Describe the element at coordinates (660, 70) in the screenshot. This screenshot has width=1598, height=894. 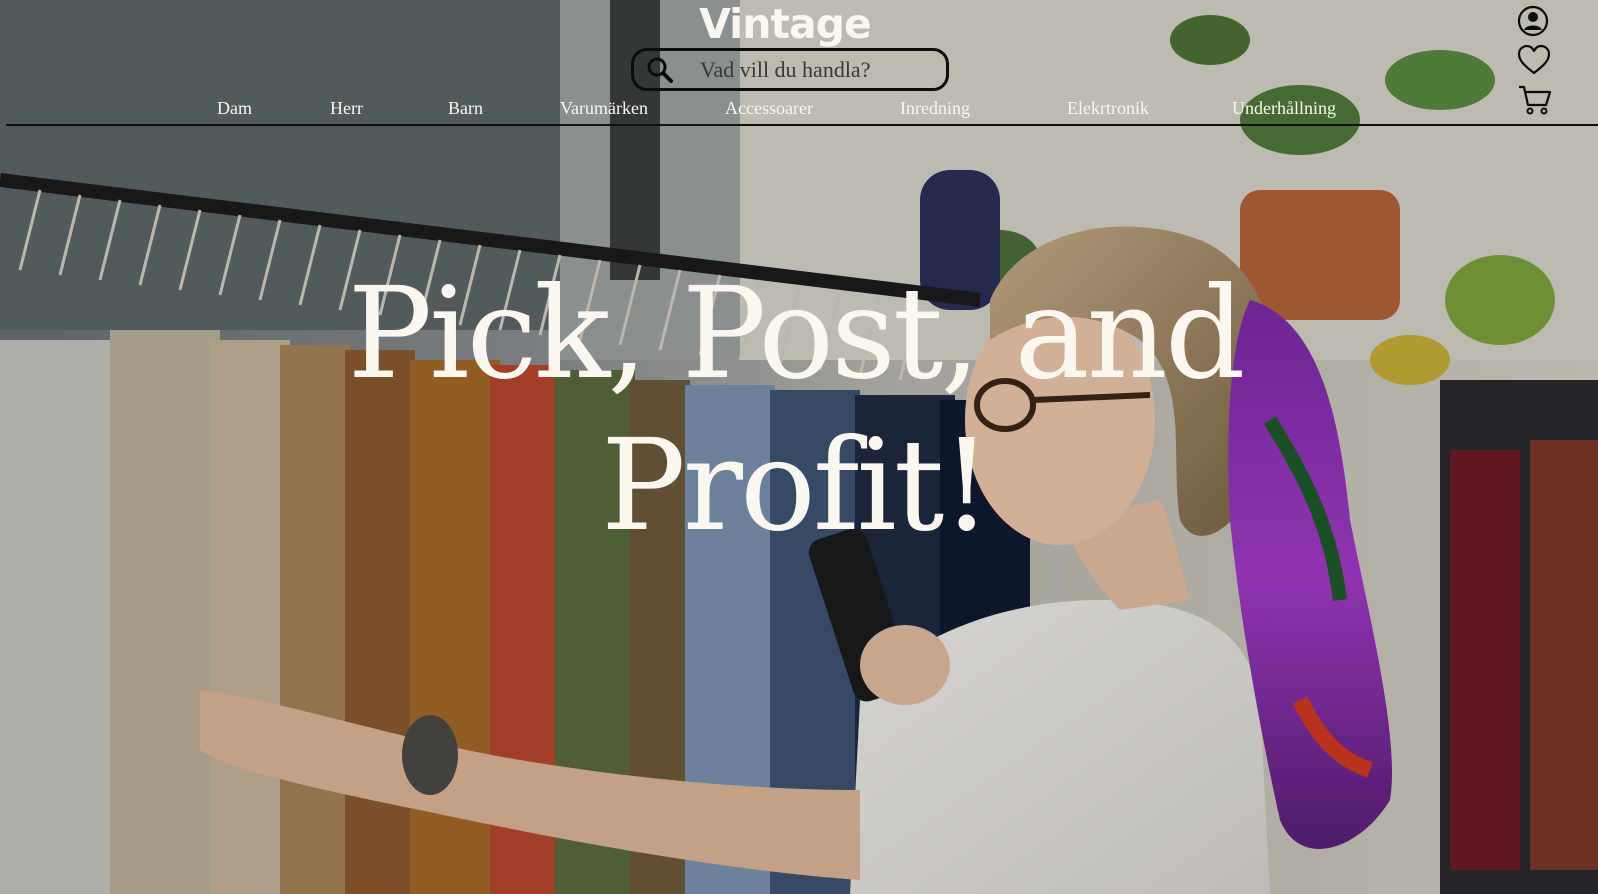
I see `search-icon` at that location.